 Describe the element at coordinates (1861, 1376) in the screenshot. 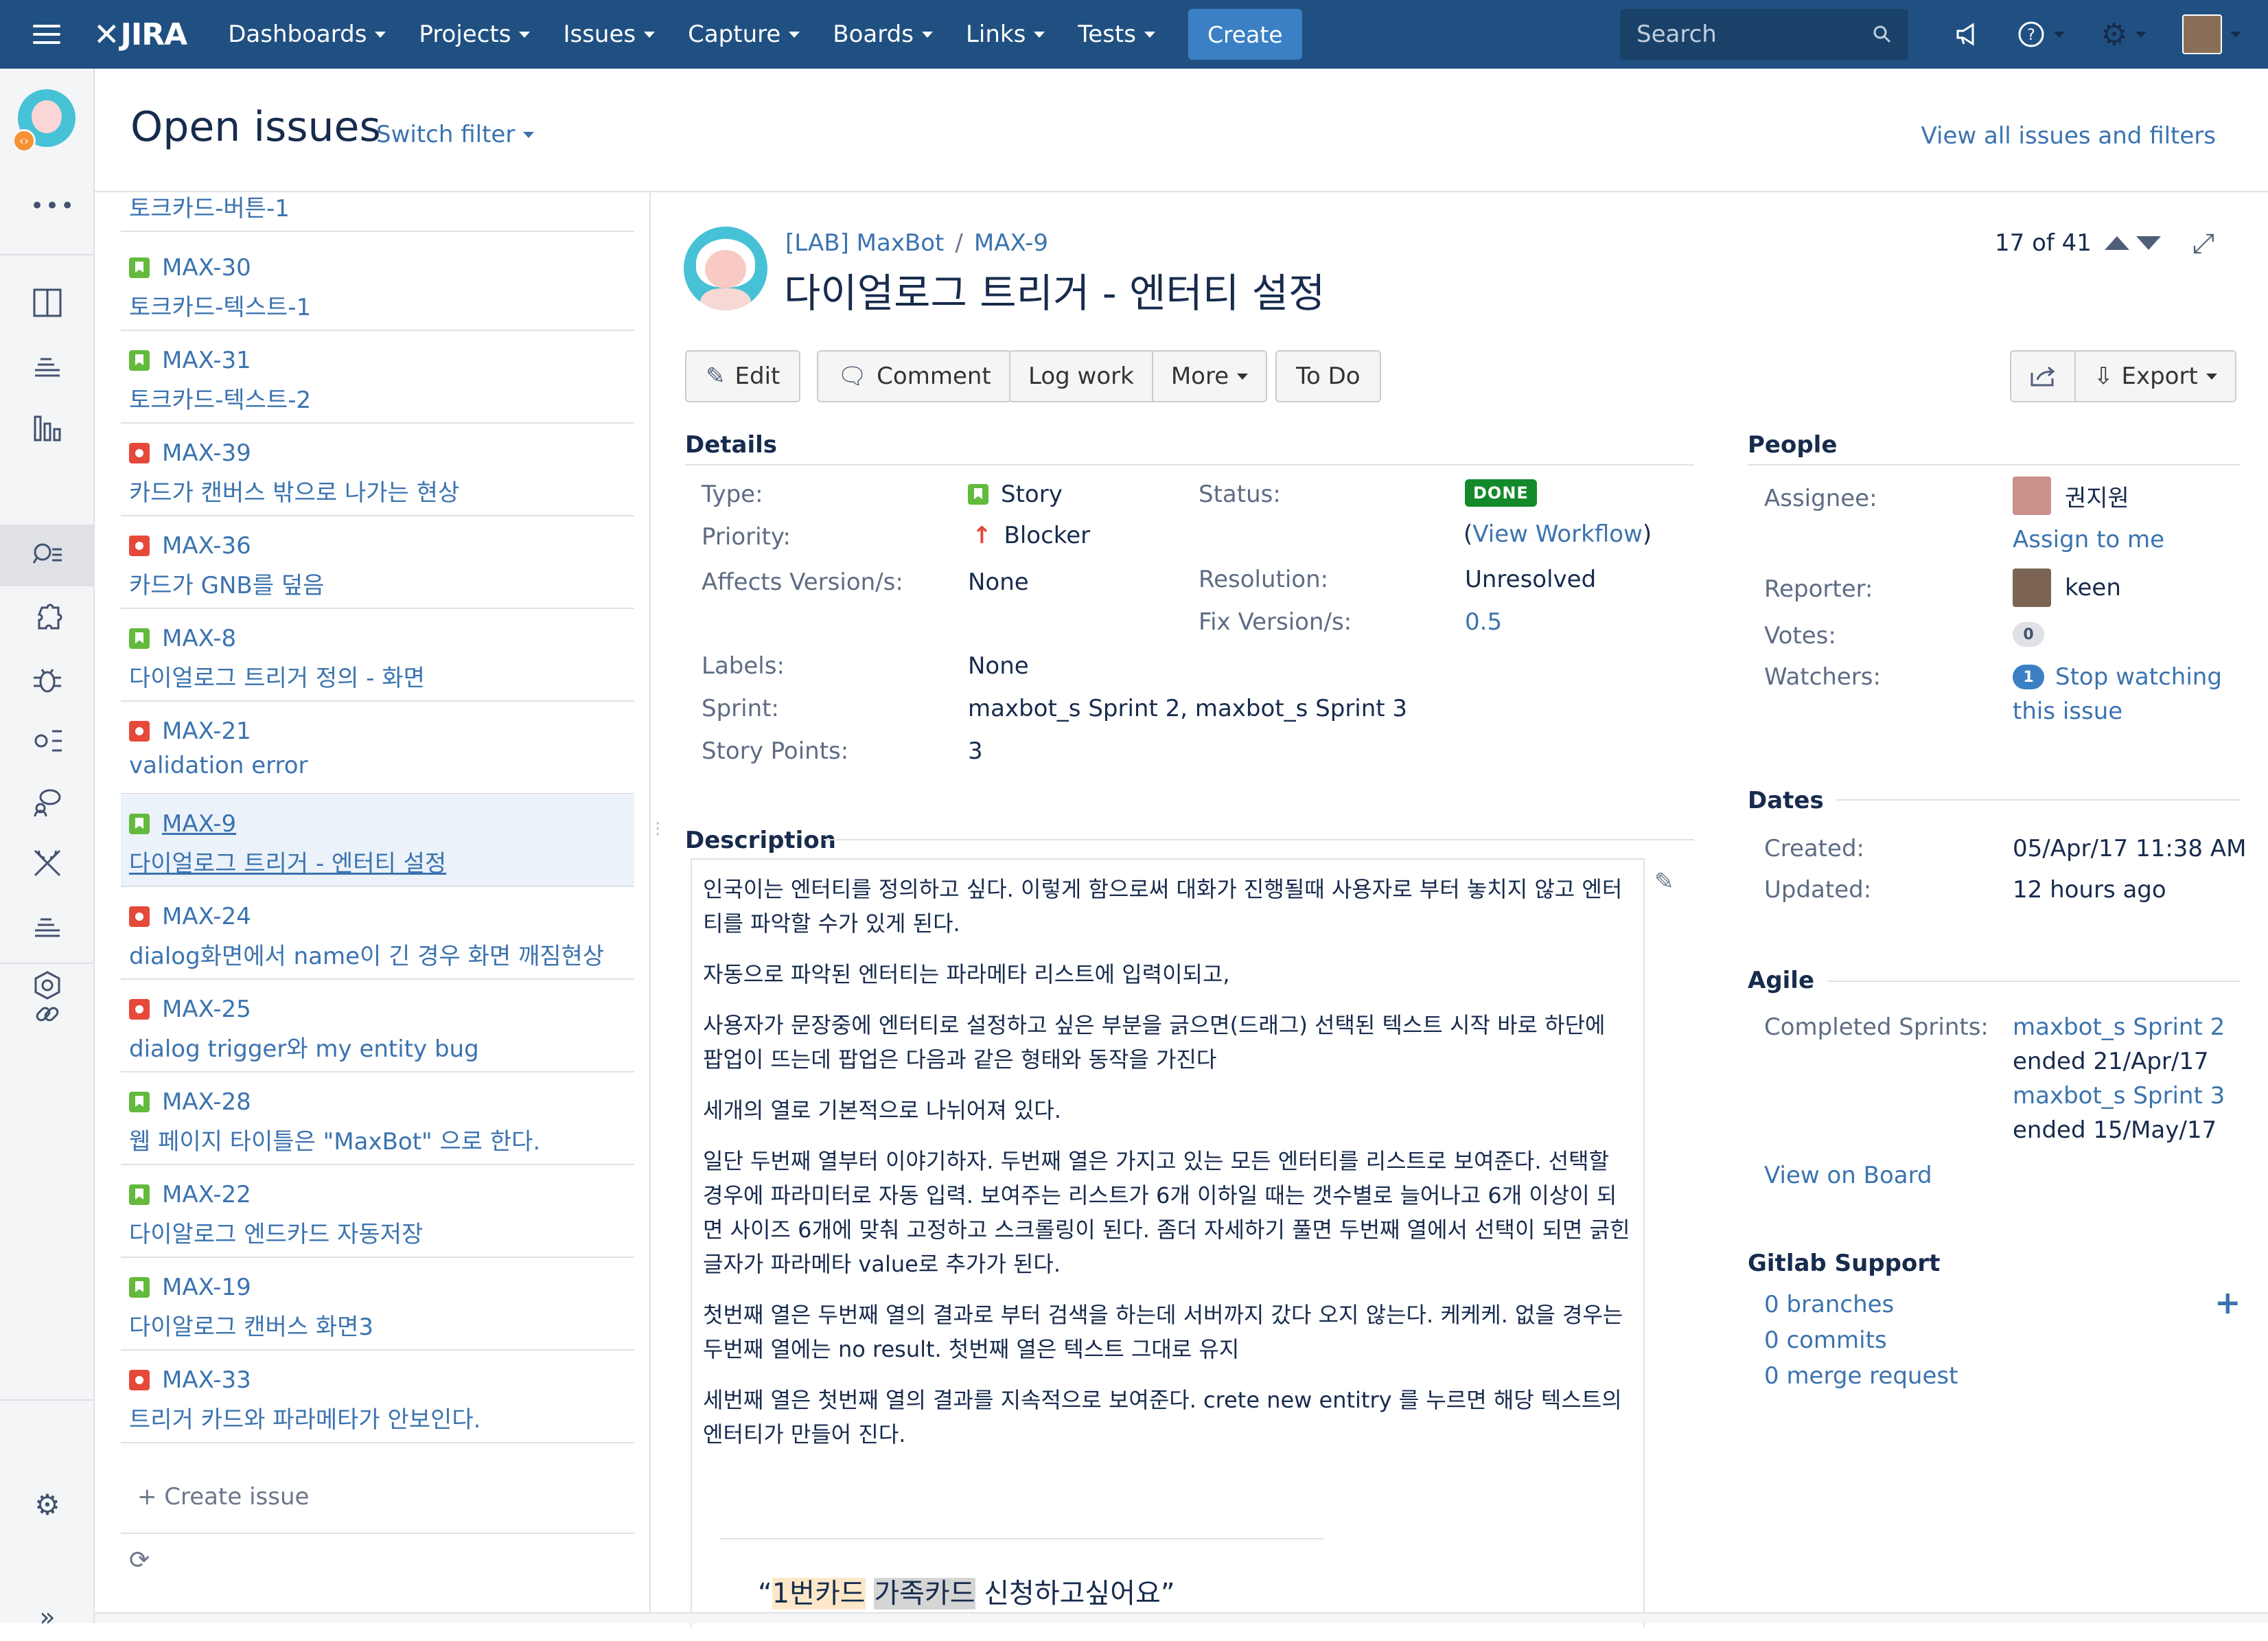

I see `merge-request-link: 0 merge request` at that location.